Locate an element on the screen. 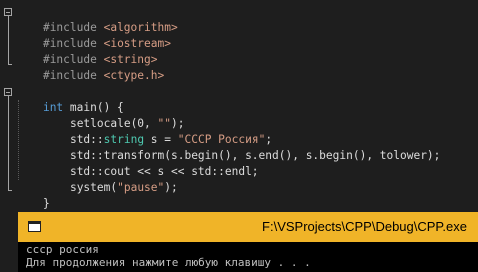  console-title: F:\VSProjects\CPP\Debug\CPP.exe is located at coordinates (364, 226).